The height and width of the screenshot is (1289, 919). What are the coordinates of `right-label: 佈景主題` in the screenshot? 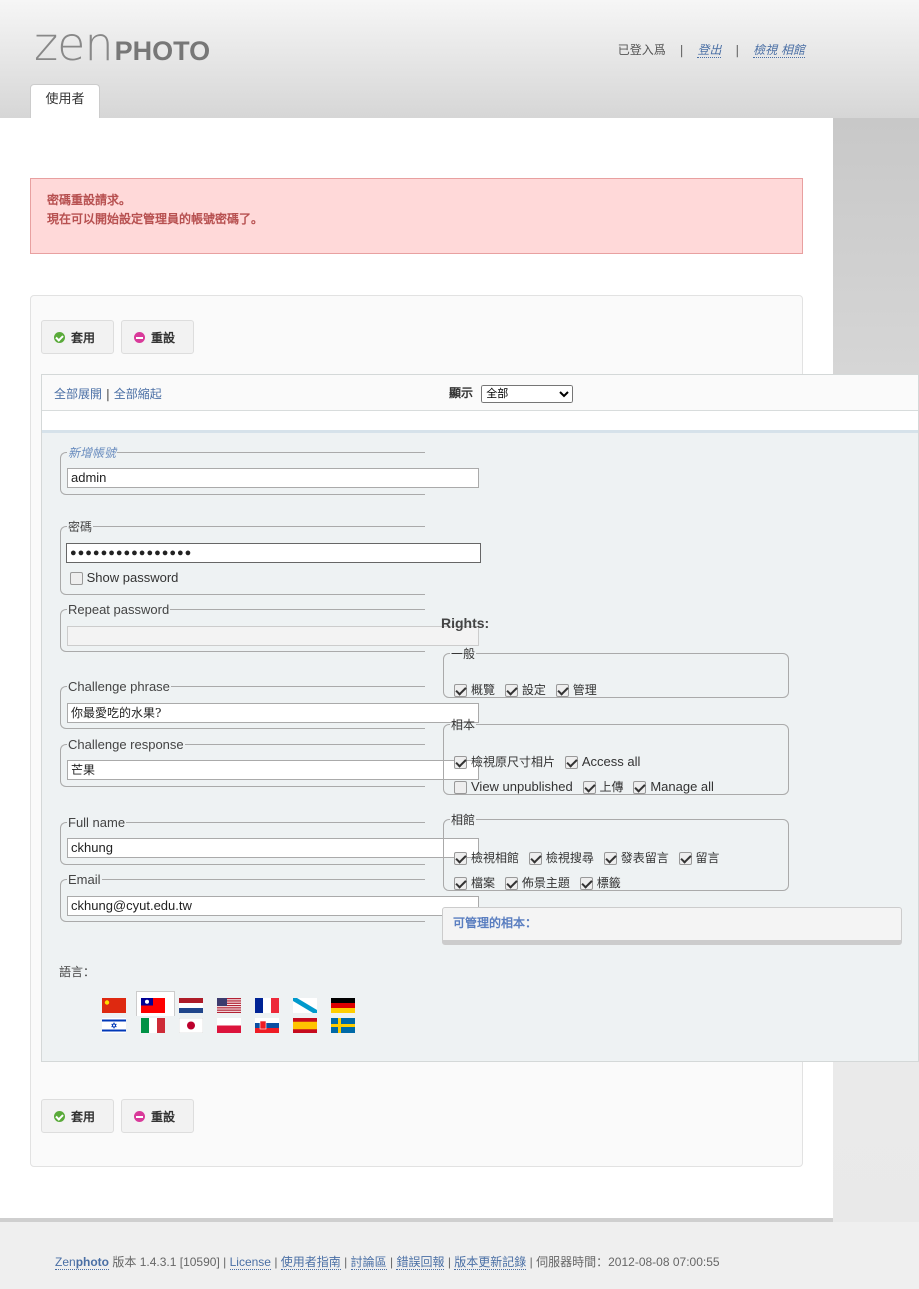 It's located at (545, 883).